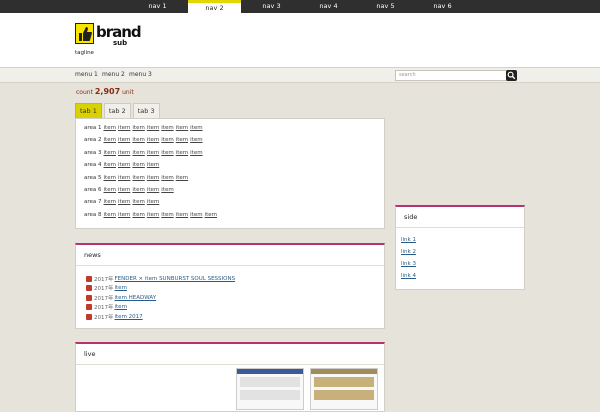  I want to click on side-title: side, so click(460, 217).